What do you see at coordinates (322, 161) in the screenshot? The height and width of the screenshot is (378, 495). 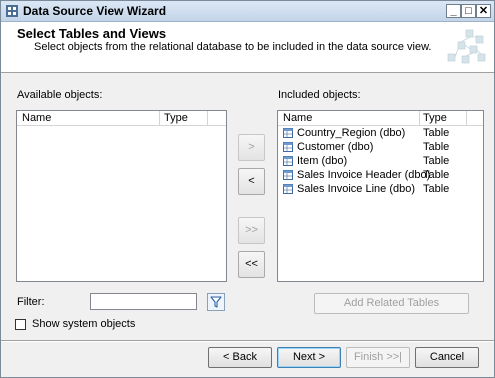 I see `row-name: Item (dbo)` at bounding box center [322, 161].